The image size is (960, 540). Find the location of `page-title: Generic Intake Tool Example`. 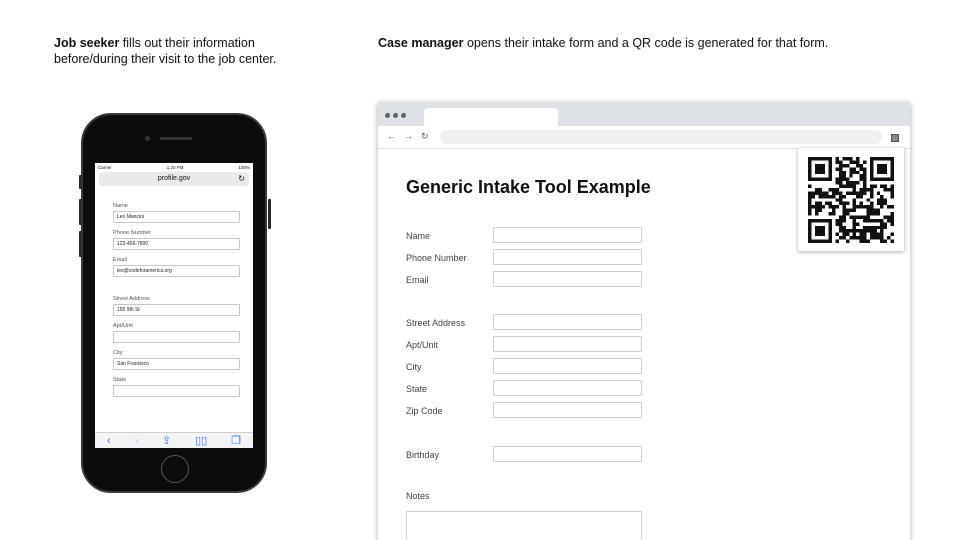

page-title: Generic Intake Tool Example is located at coordinates (528, 187).